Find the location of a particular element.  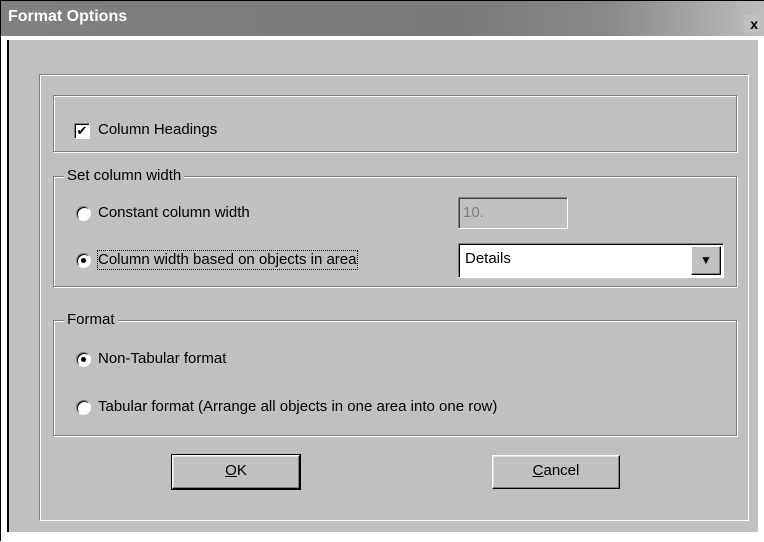

non-tabular-radio is located at coordinates (83, 359).